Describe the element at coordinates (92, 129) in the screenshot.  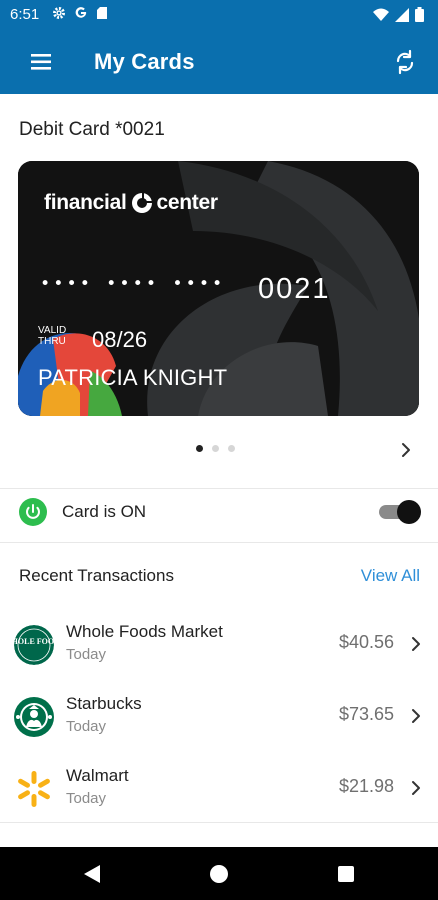
I see `card-heading: Debit Card *0021` at that location.